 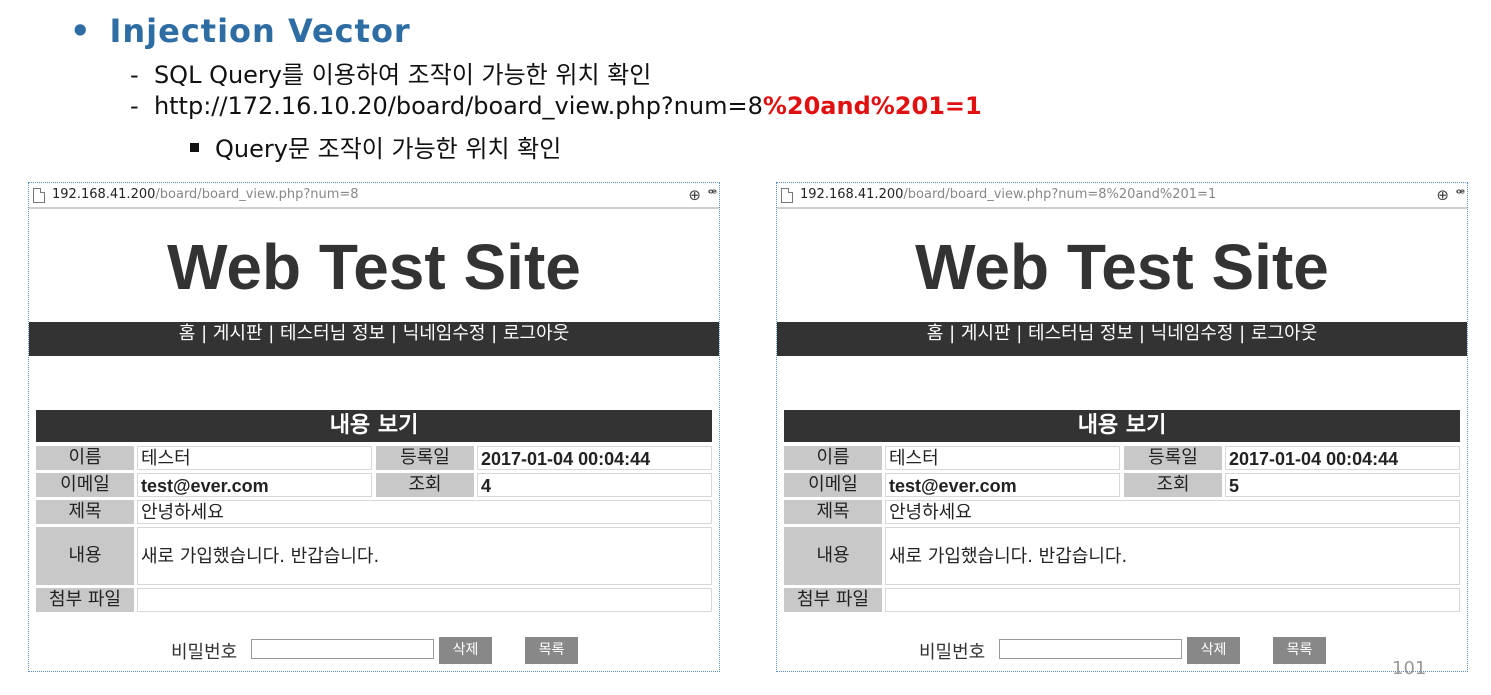 I want to click on url-injection-highlight: %20and%201=1, so click(x=872, y=106).